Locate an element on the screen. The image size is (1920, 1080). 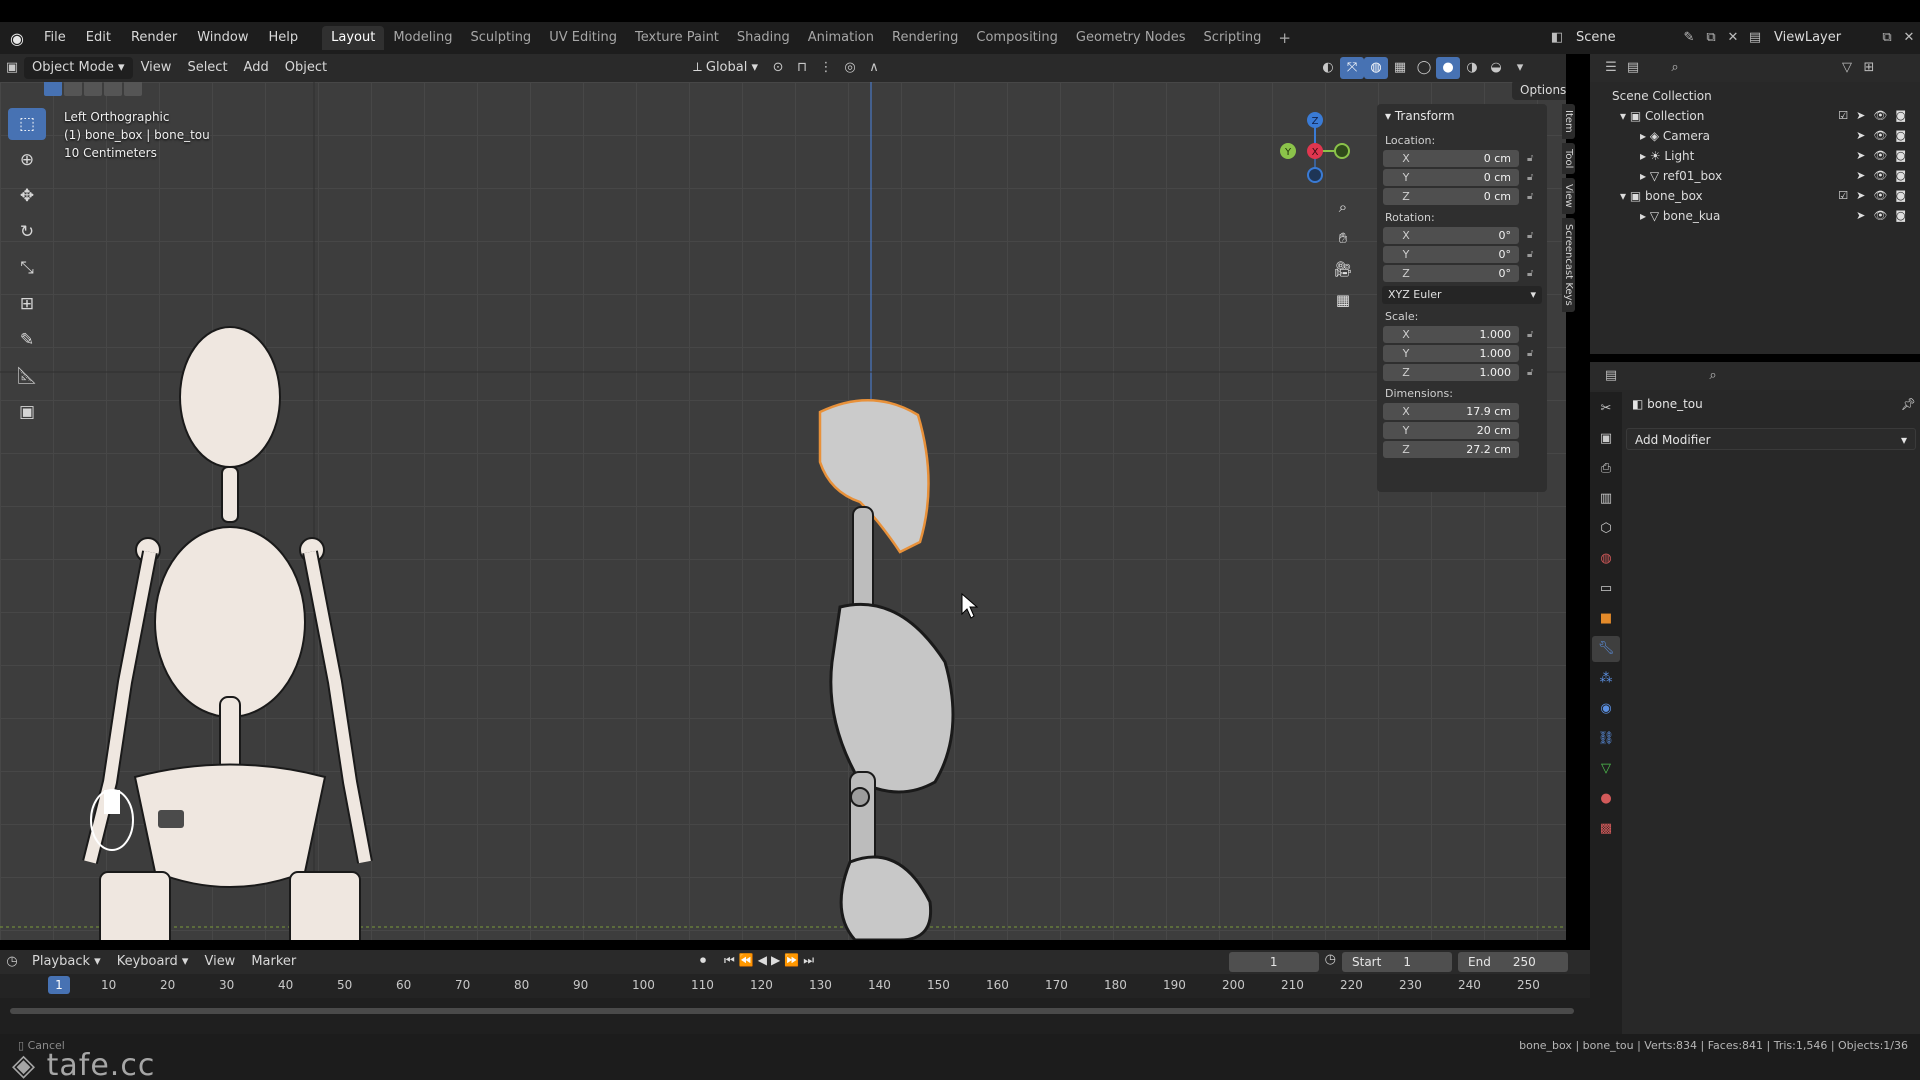
transform-section-header: ▾ Transform is located at coordinates (1462, 116).